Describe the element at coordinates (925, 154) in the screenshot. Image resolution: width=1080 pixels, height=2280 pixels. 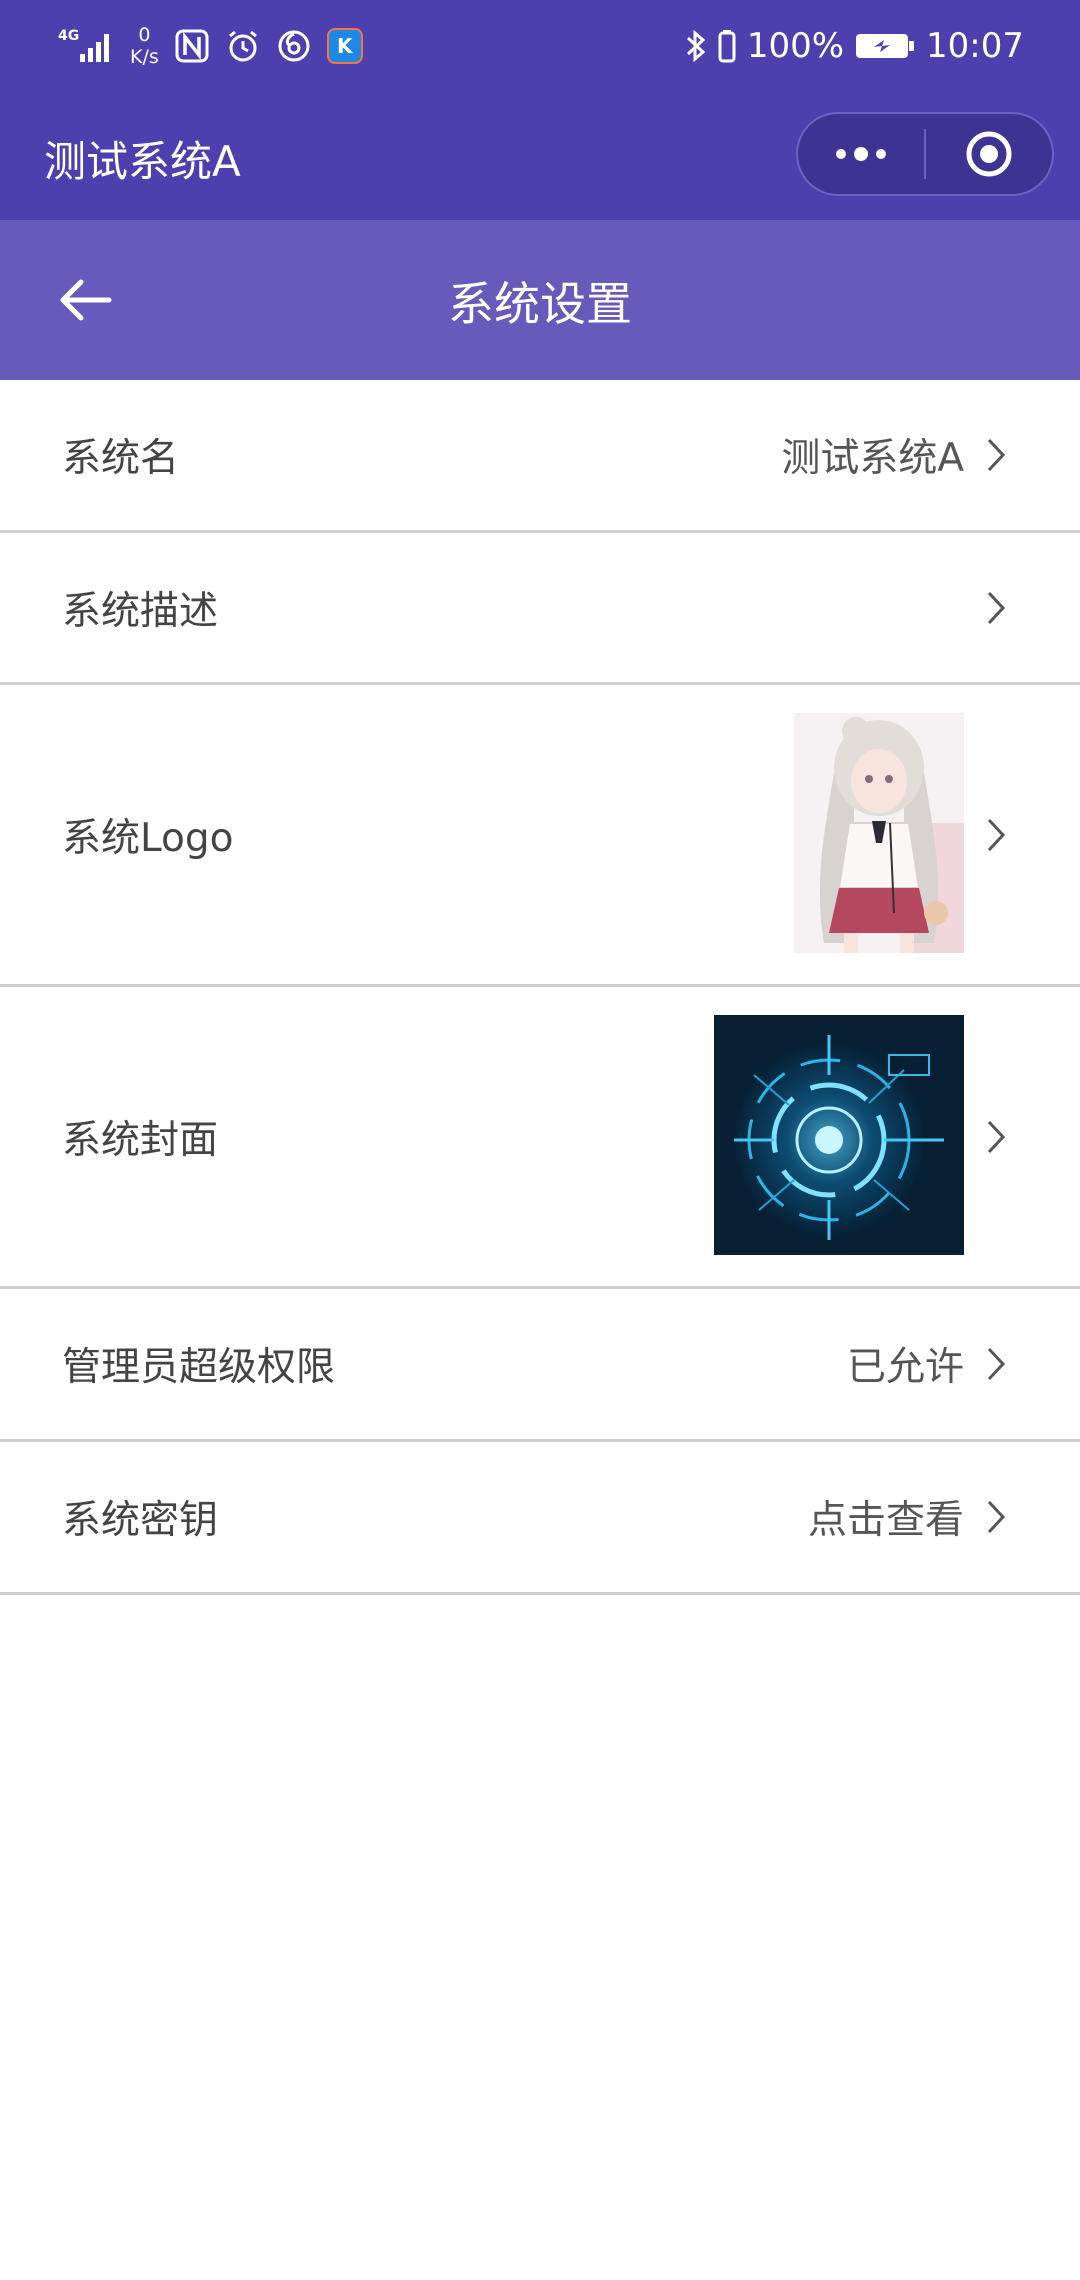
I see `capsule-menu` at that location.